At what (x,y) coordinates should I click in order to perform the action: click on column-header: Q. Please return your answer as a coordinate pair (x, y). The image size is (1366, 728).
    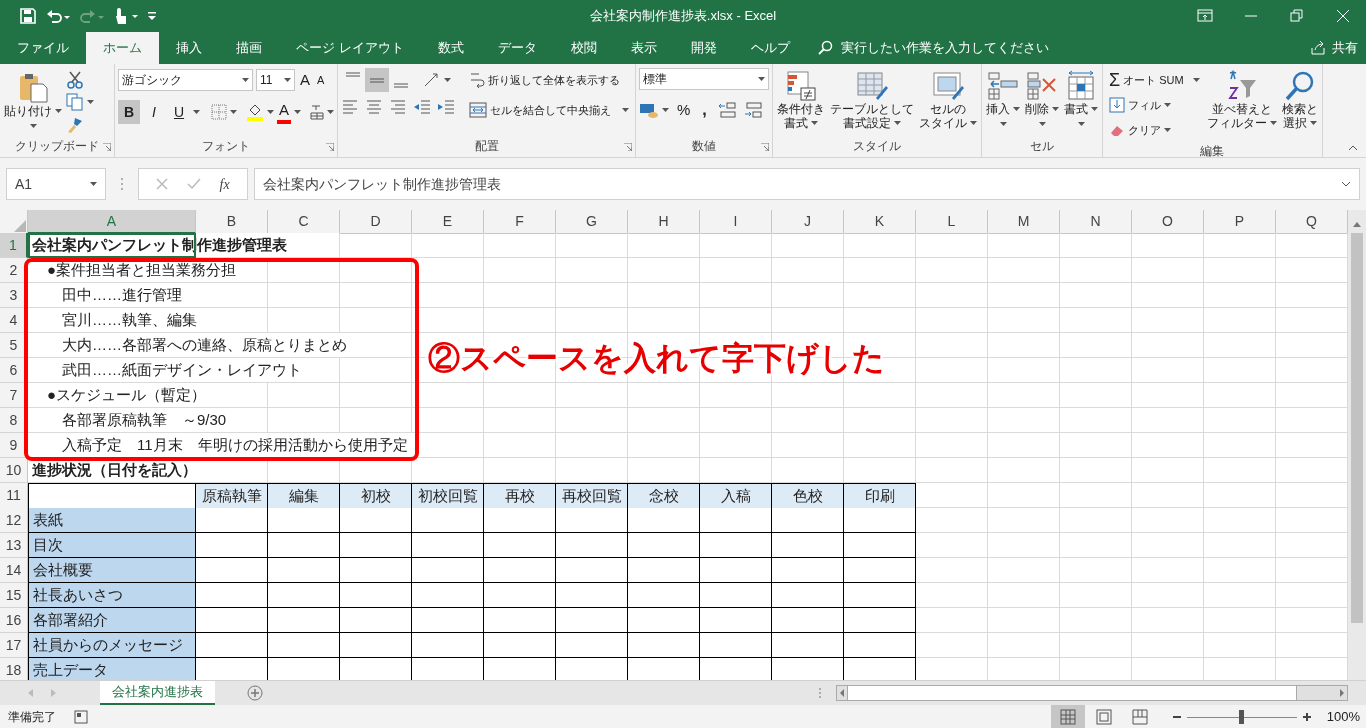
    Looking at the image, I should click on (1312, 222).